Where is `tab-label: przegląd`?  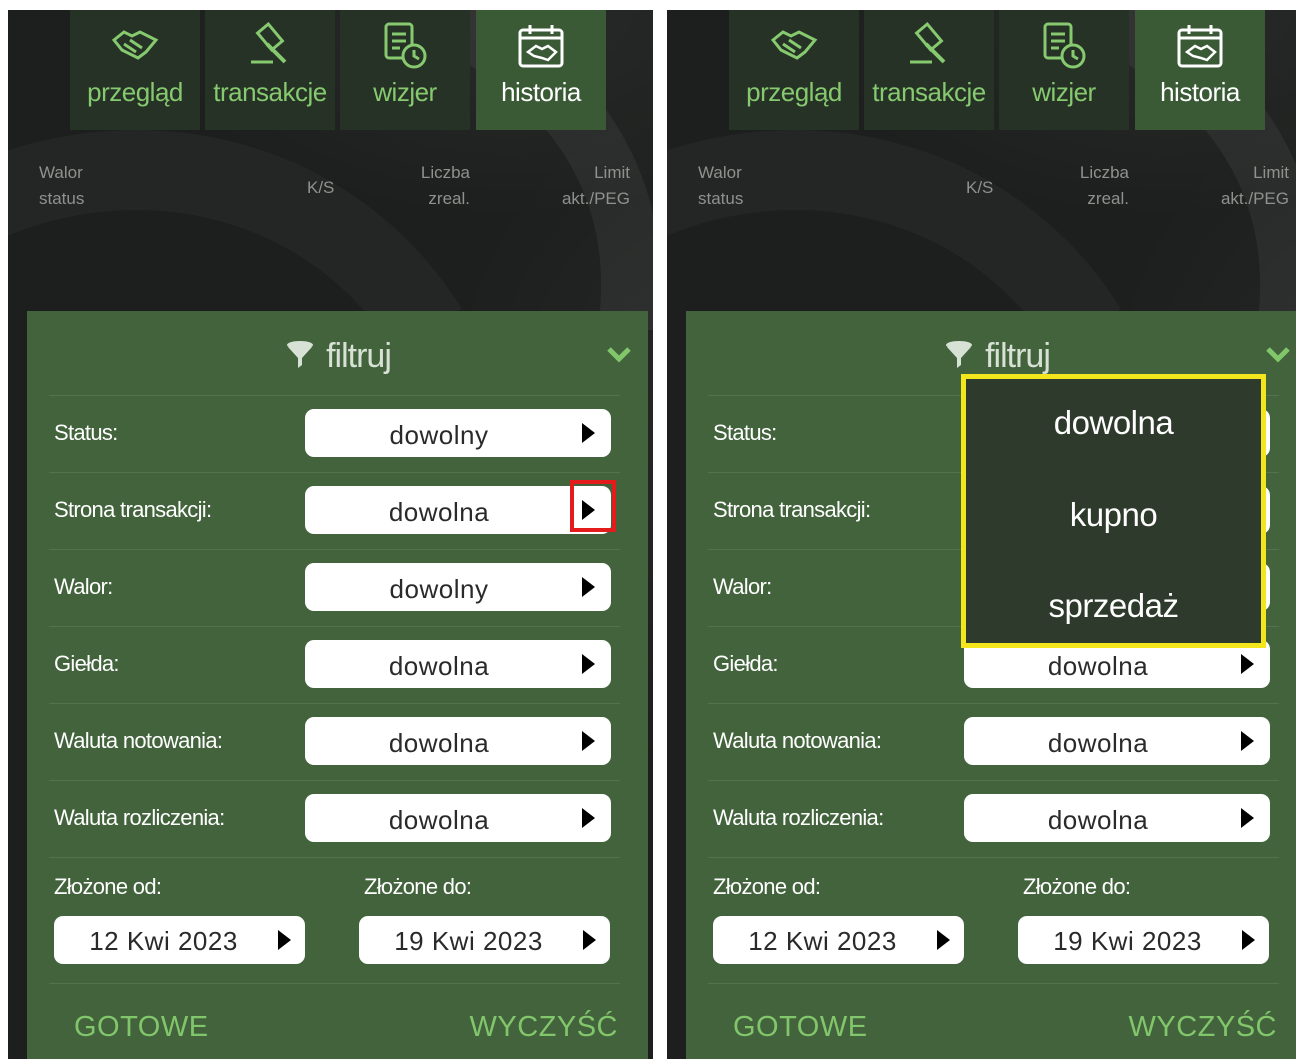
tab-label: przegląd is located at coordinates (135, 92).